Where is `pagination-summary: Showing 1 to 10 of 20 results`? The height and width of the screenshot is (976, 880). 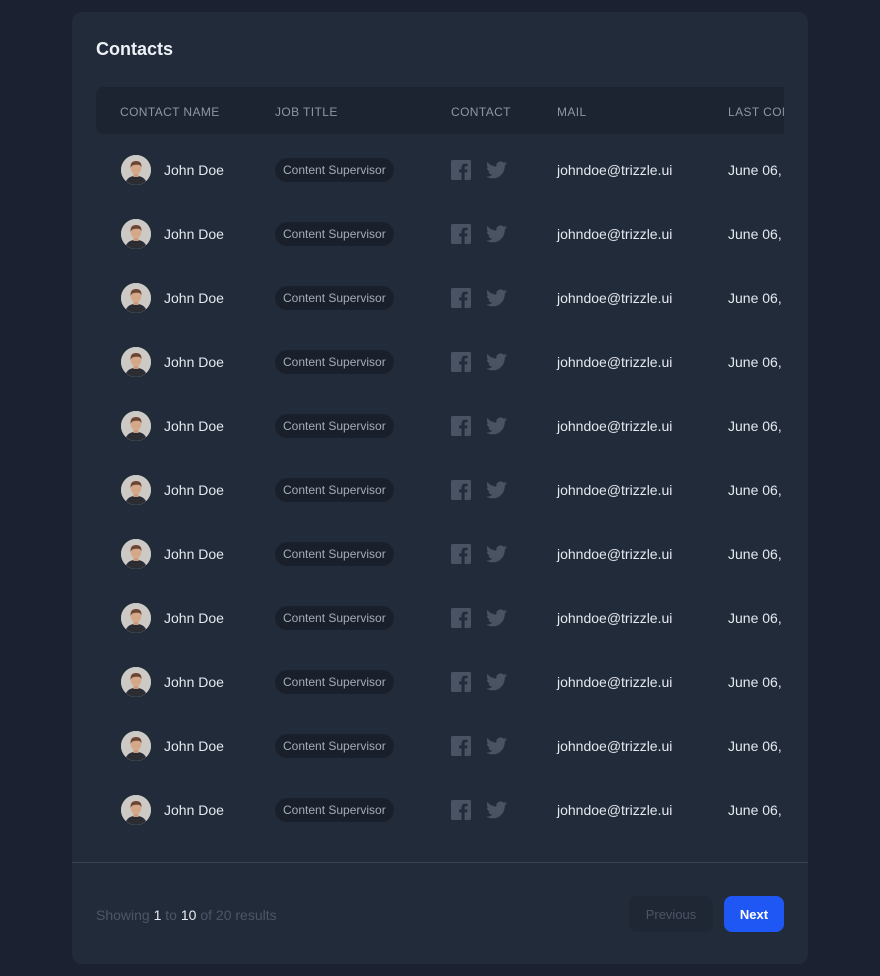 pagination-summary: Showing 1 to 10 of 20 results is located at coordinates (186, 915).